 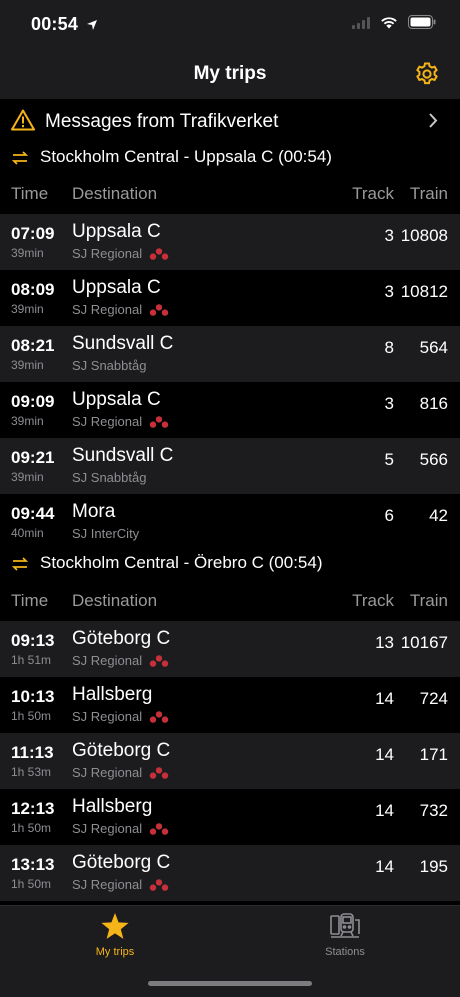 I want to click on track-number: 5, so click(x=389, y=459).